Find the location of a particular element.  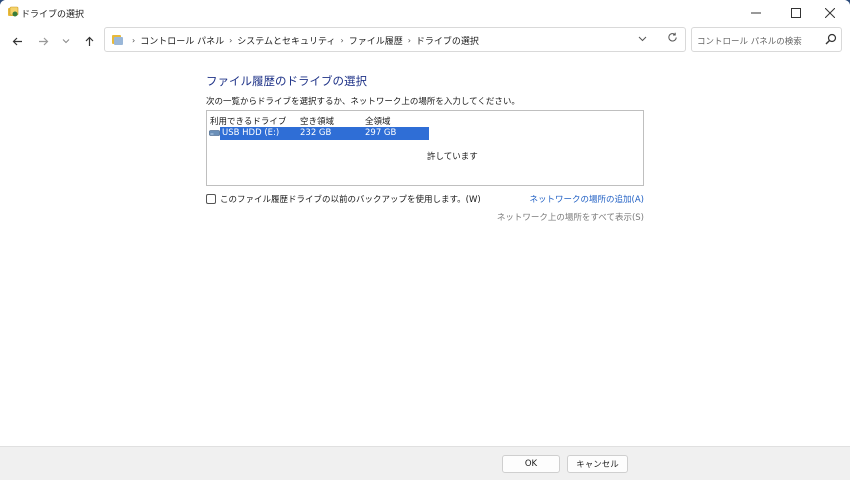

refresh-button is located at coordinates (672, 39).